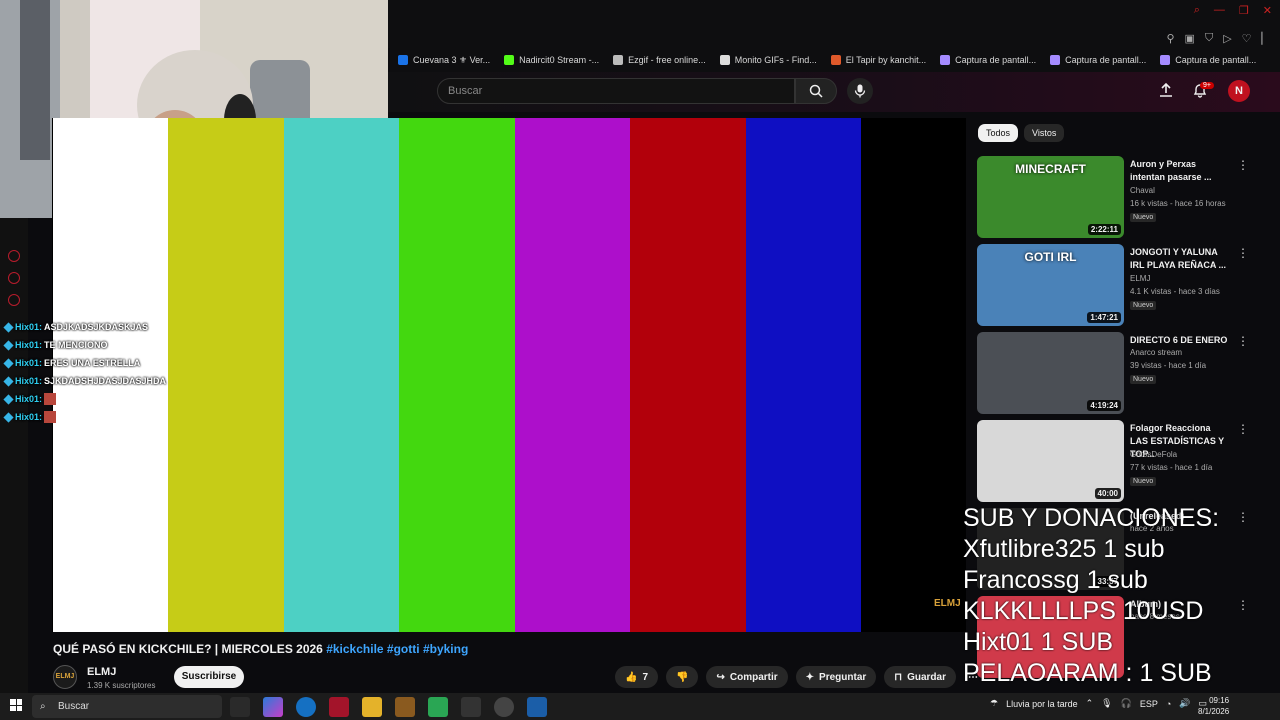  I want to click on recommended-channel: Anarco stream, so click(1156, 352).